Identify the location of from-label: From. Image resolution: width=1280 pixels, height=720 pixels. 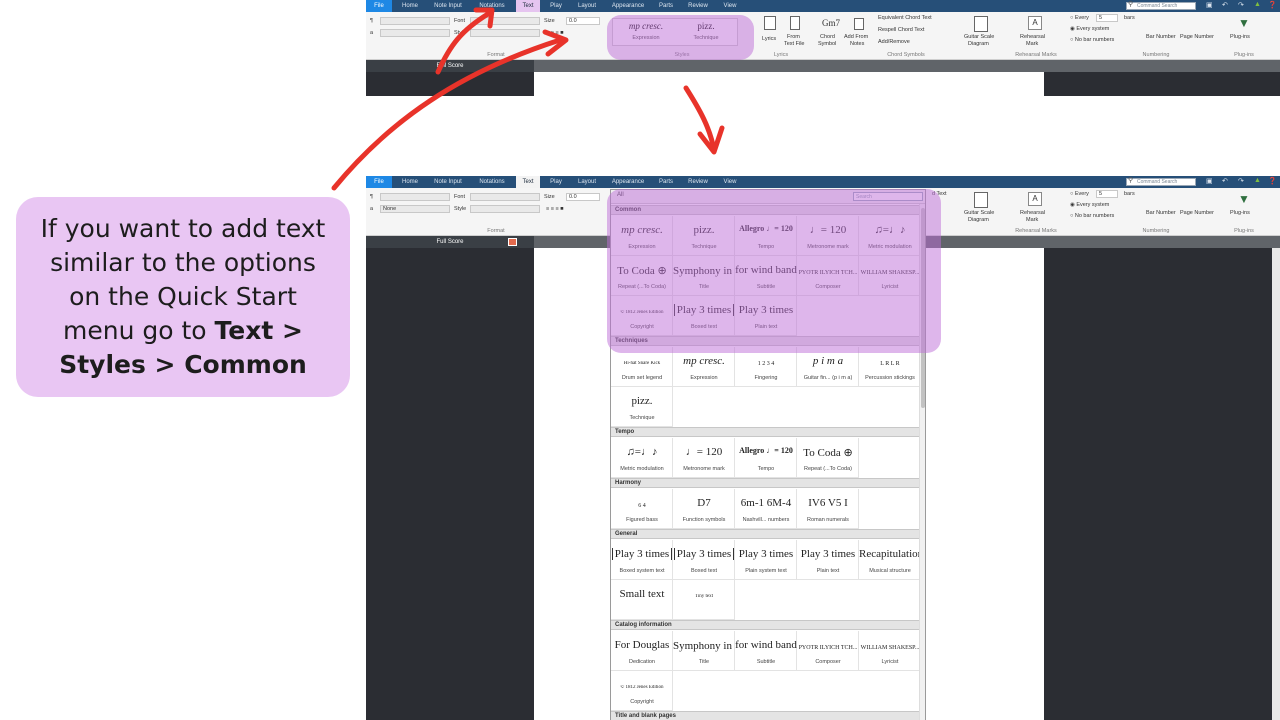
(793, 37).